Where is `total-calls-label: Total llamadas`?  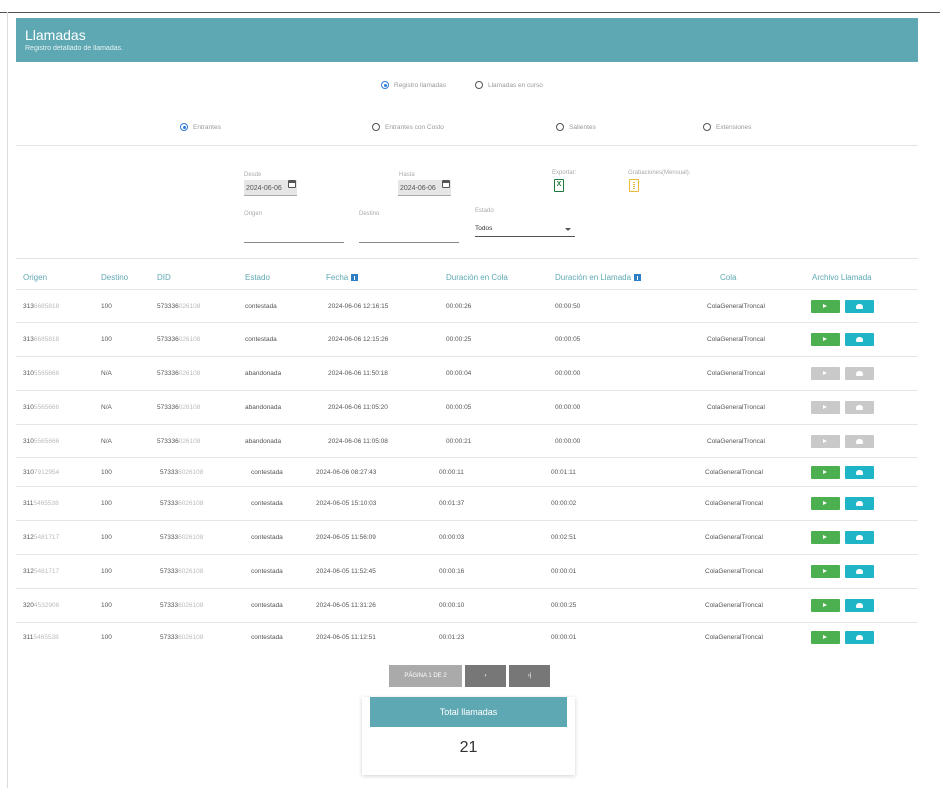 total-calls-label: Total llamadas is located at coordinates (468, 712).